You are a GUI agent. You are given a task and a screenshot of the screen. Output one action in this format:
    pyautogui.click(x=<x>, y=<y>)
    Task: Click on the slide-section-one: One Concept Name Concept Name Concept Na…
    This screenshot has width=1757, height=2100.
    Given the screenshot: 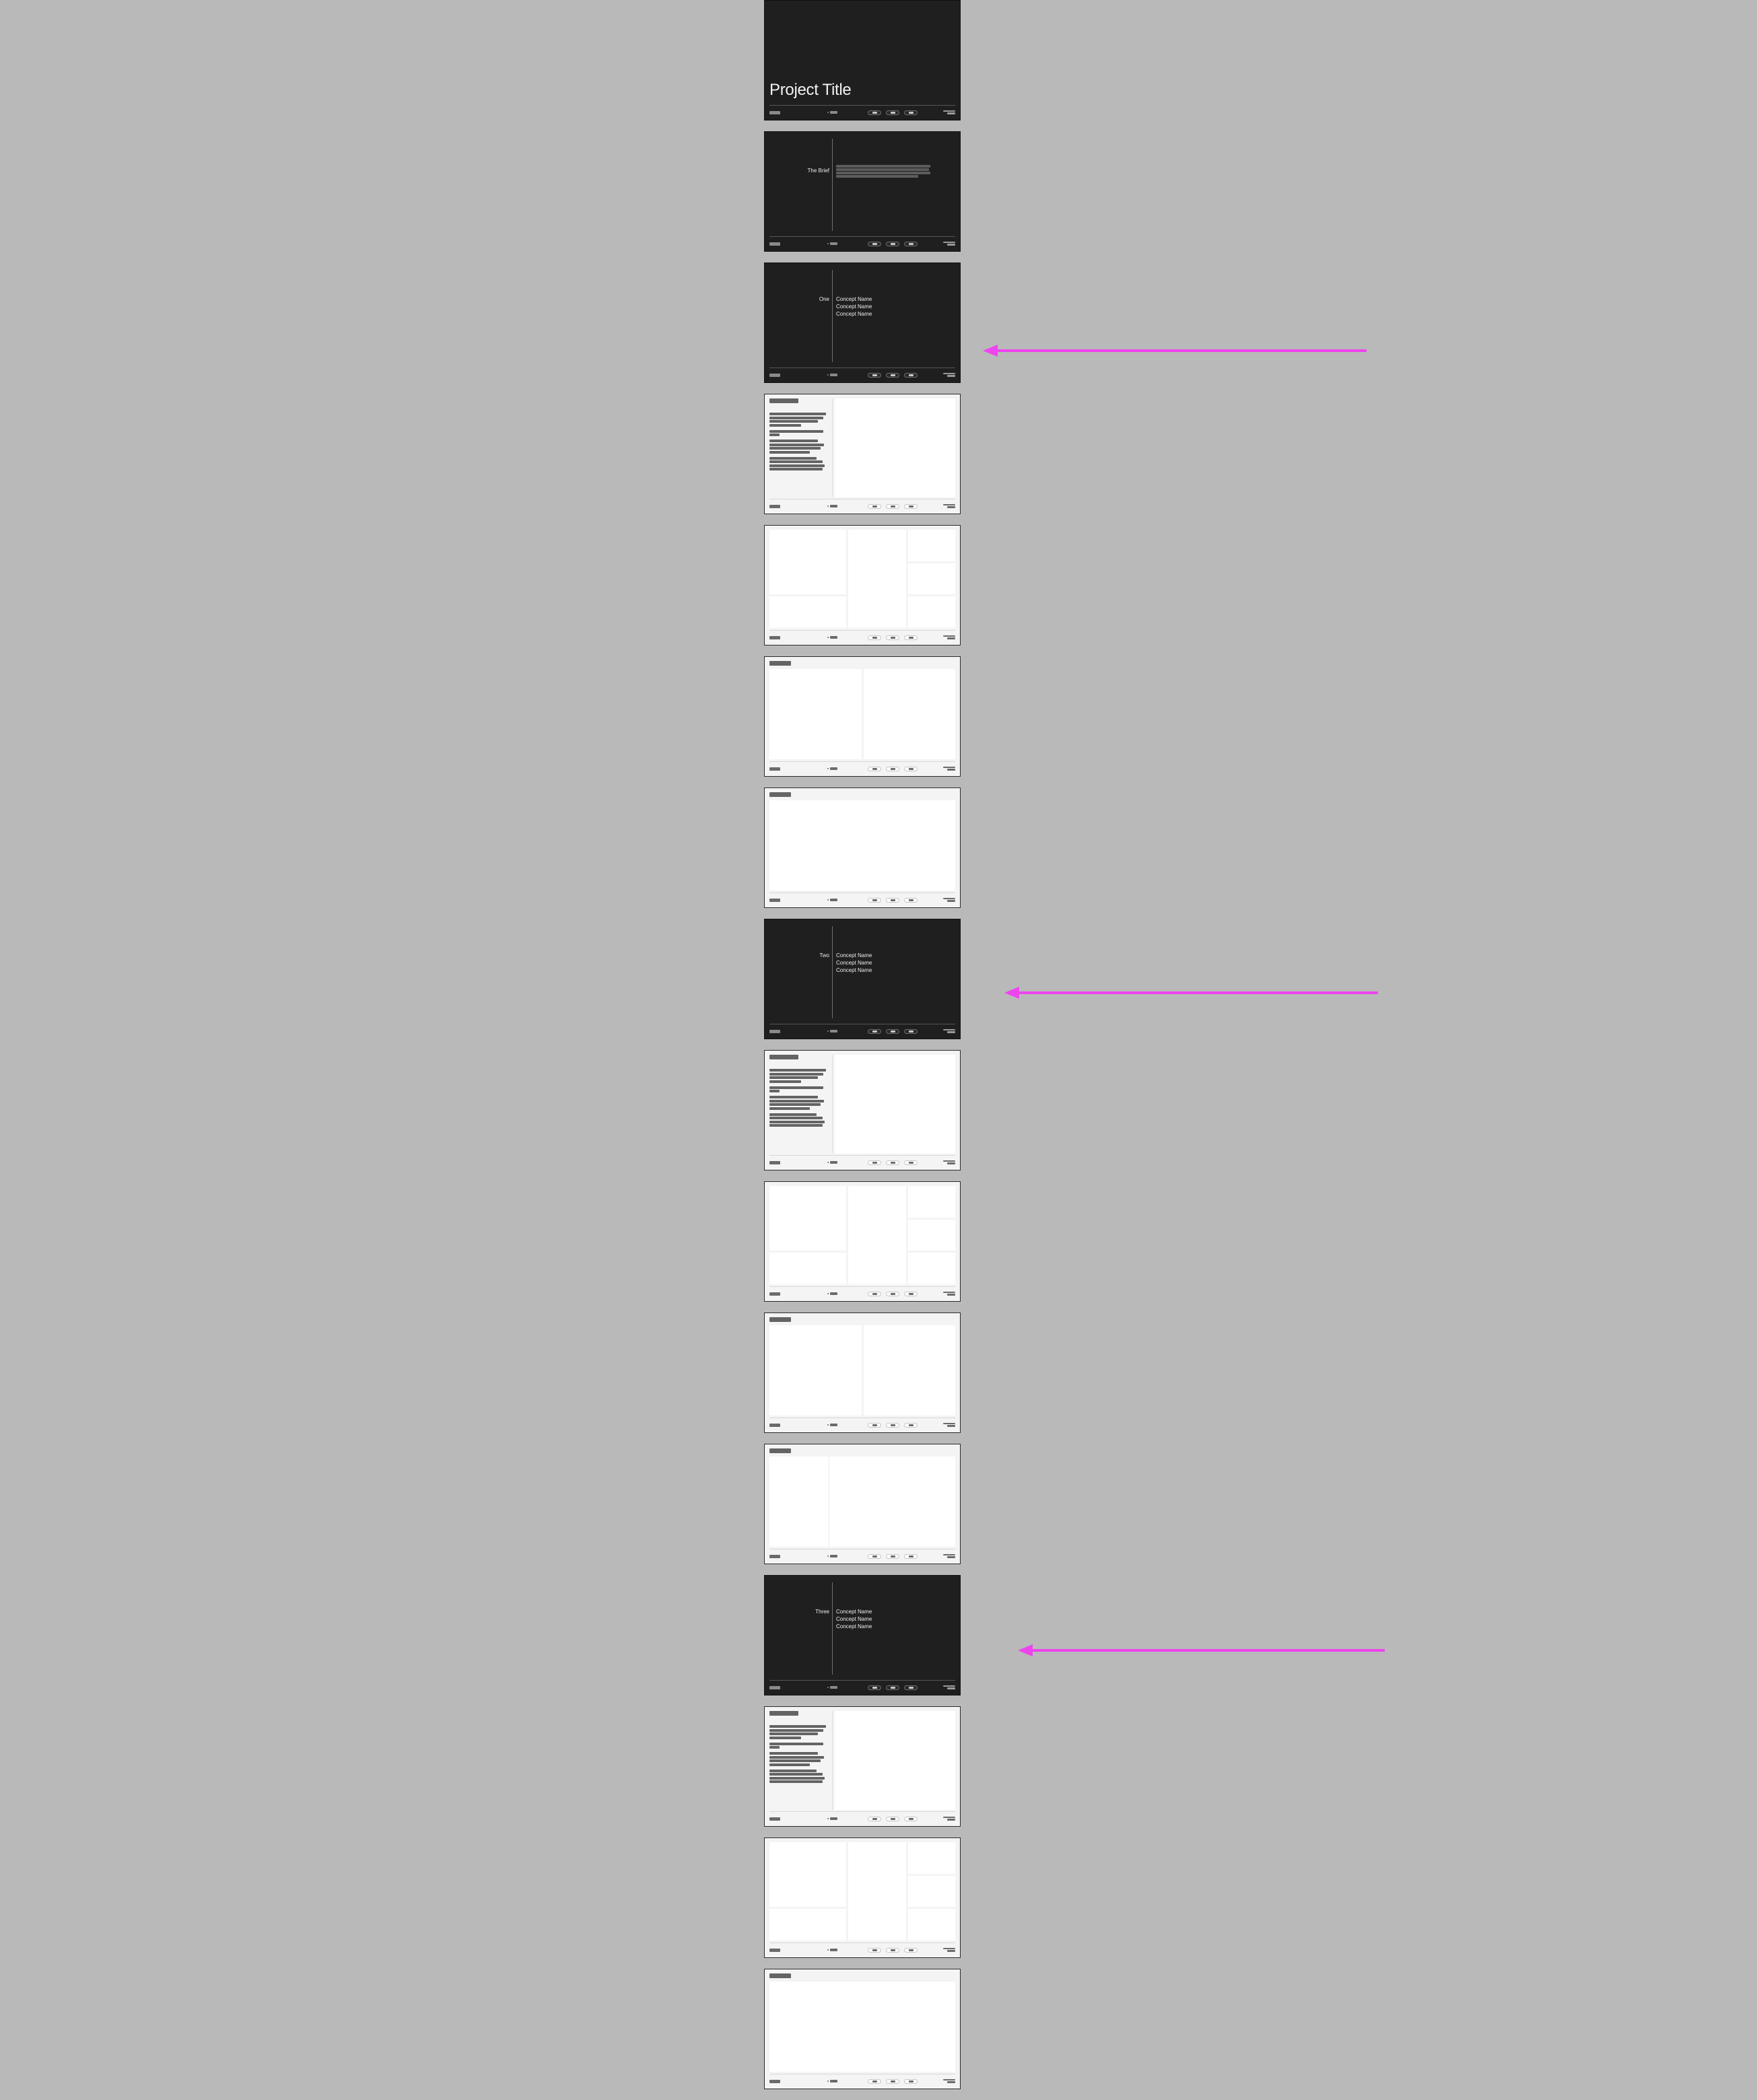 What is the action you would take?
    pyautogui.click(x=862, y=323)
    